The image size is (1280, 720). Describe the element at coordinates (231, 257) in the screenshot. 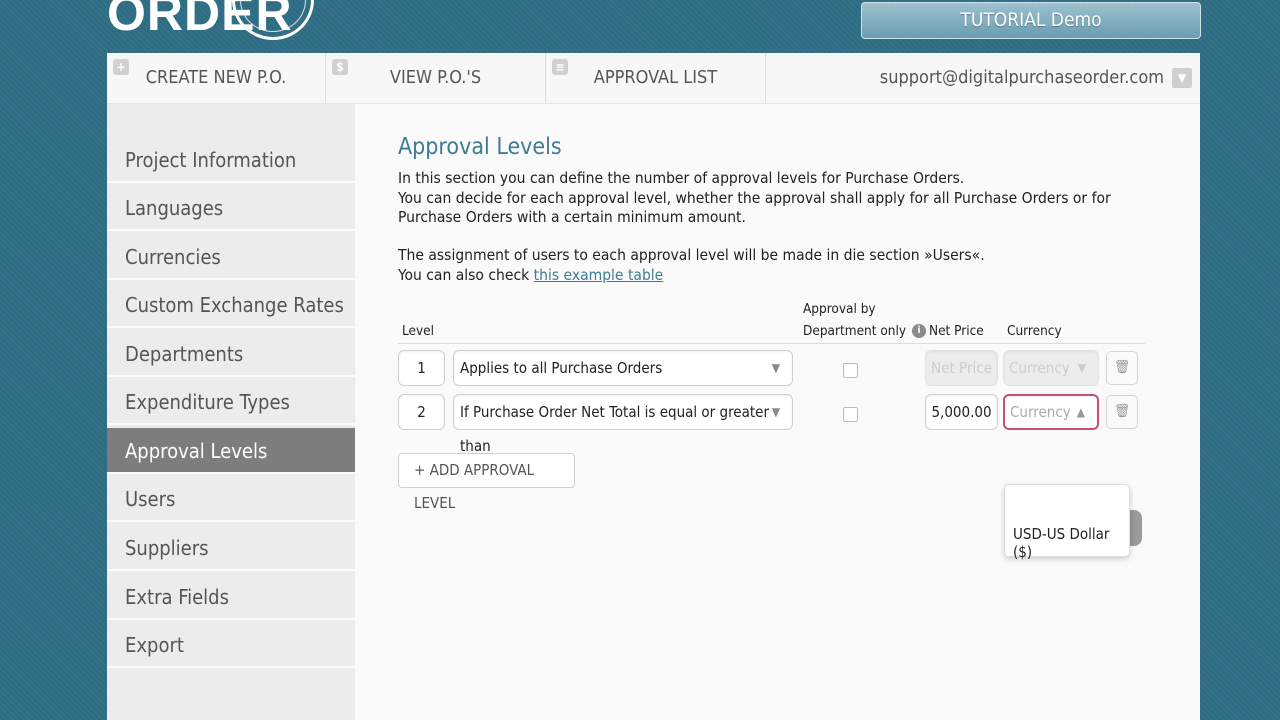

I see `sidebar-item-currencies: Currencies` at that location.